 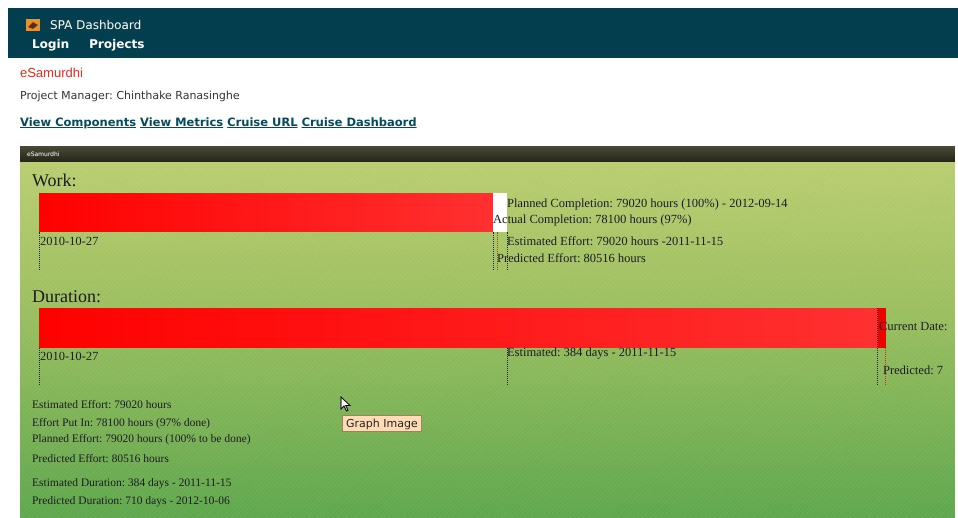 I want to click on nav-link: Projects, so click(x=116, y=44).